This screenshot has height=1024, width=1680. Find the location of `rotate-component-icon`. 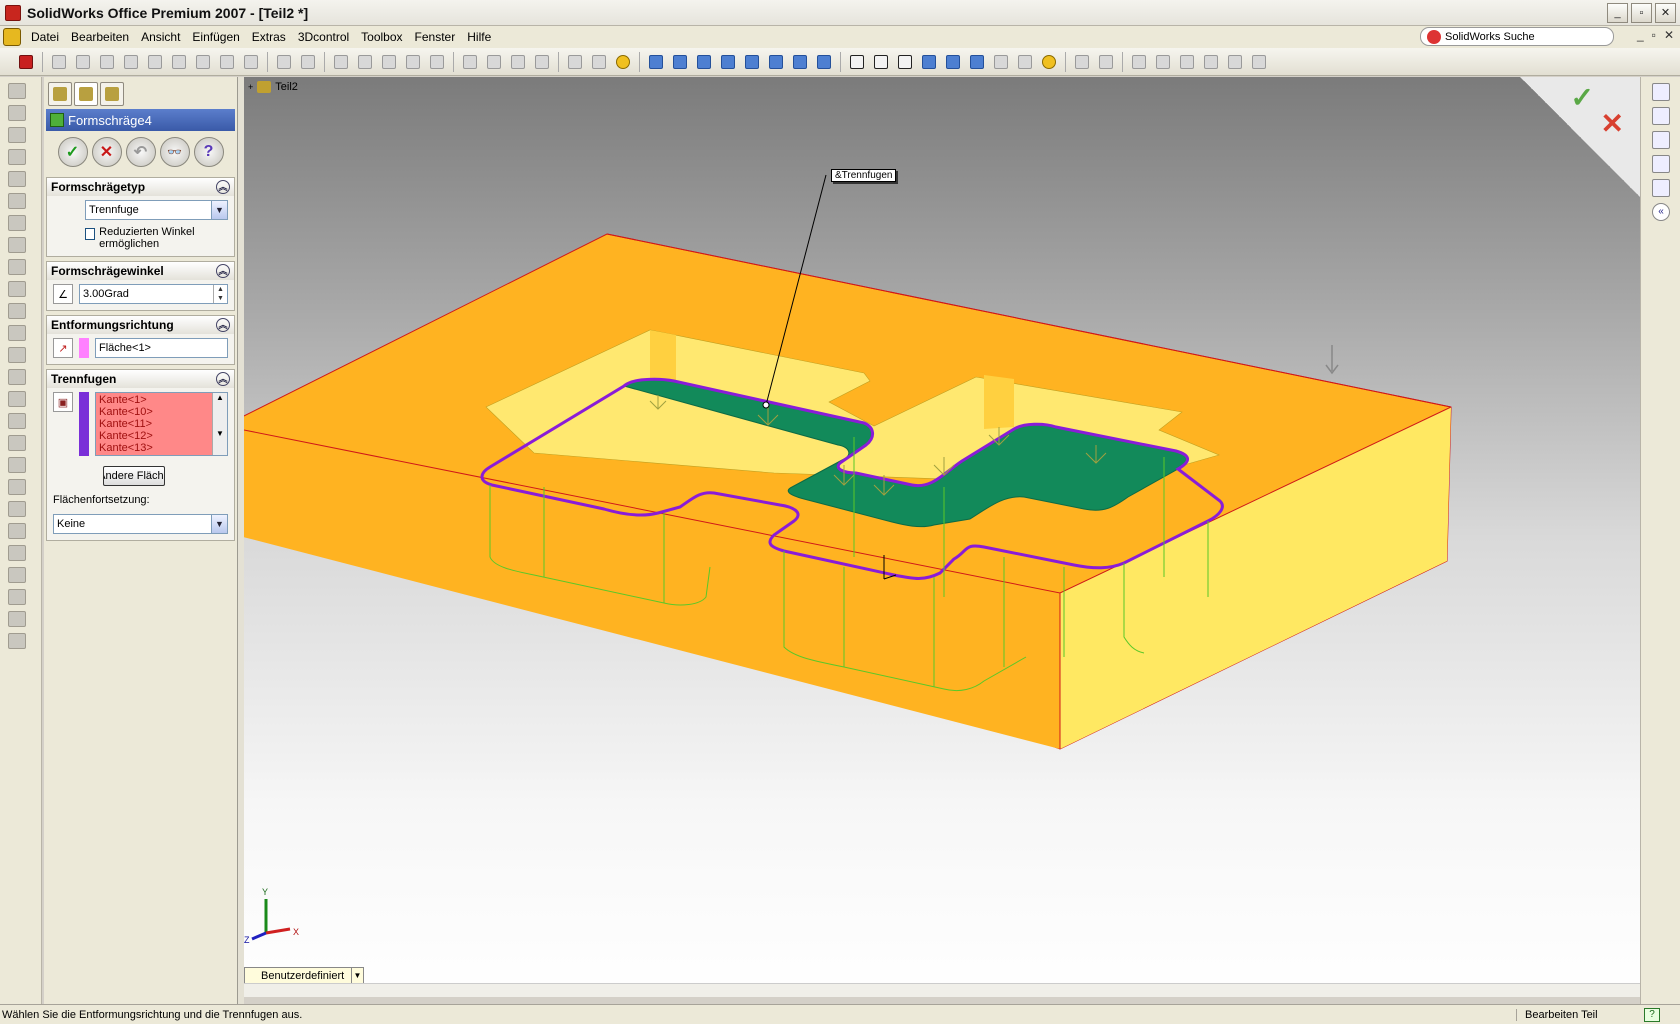

rotate-component-icon is located at coordinates (1106, 62).